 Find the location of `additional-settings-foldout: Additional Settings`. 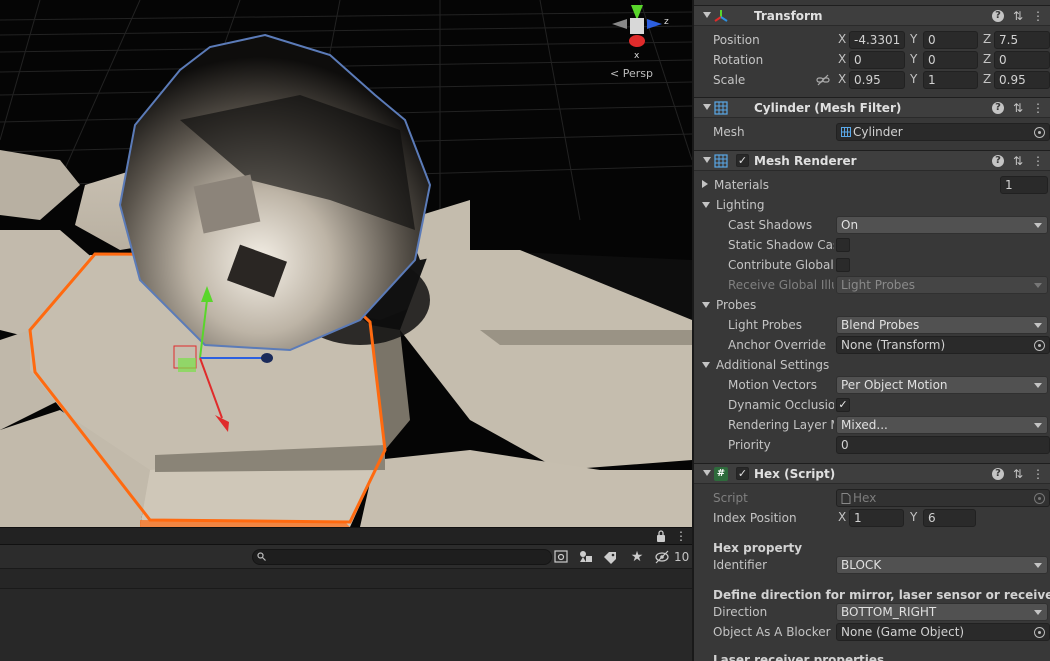

additional-settings-foldout: Additional Settings is located at coordinates (765, 365).